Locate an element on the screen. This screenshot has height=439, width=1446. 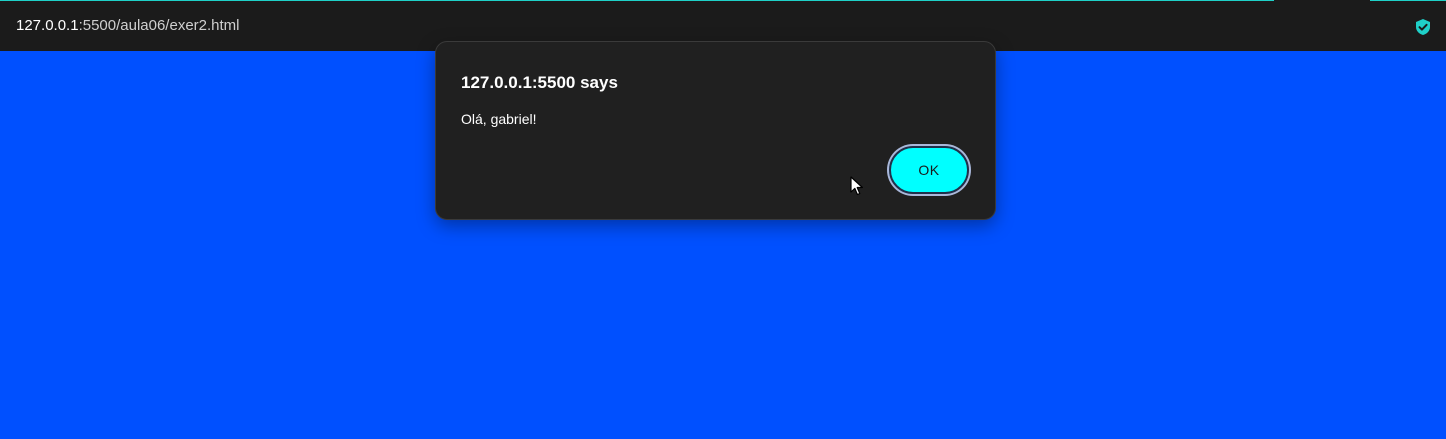
mouse-pointer-icon is located at coordinates (856, 186).